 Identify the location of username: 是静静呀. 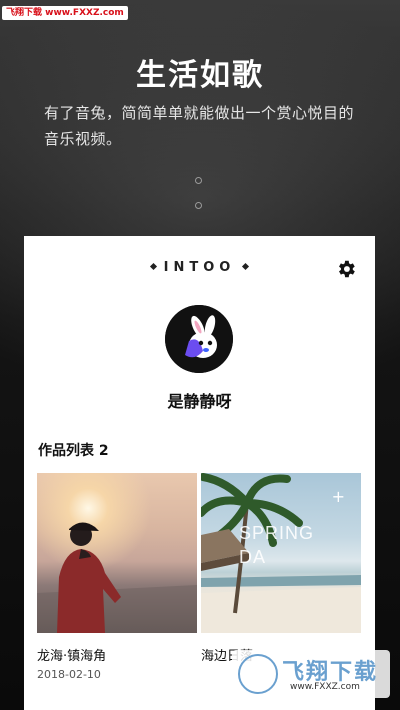
(199, 401).